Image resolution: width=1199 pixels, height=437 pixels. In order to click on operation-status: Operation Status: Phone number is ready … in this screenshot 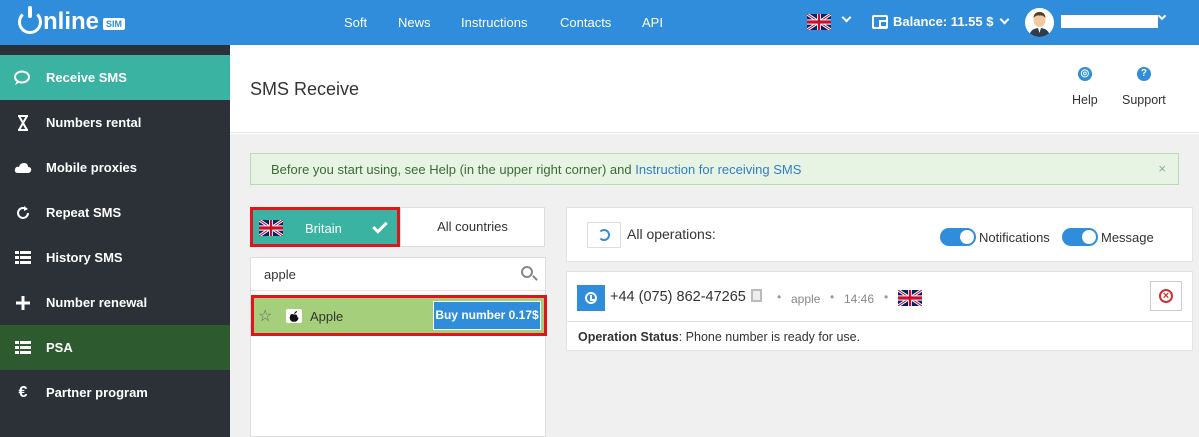, I will do `click(719, 337)`.